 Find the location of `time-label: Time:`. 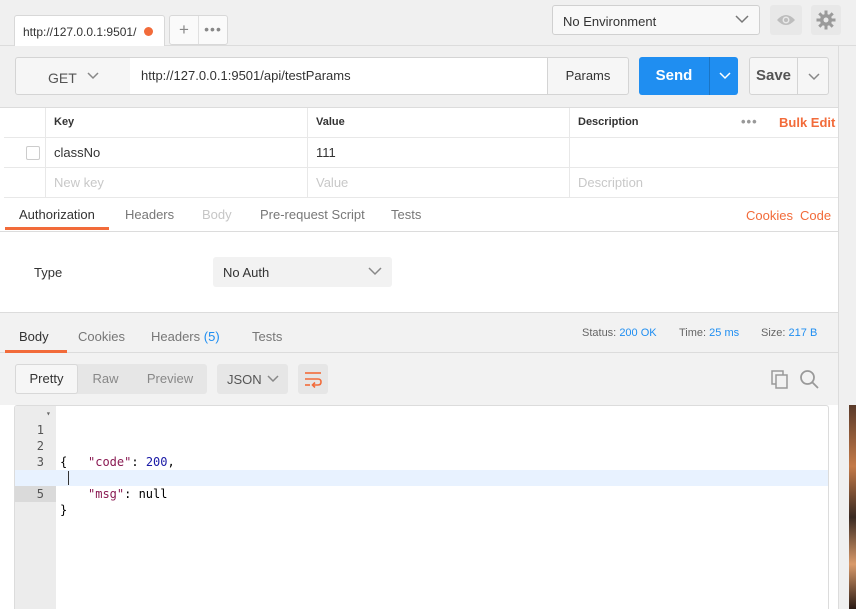

time-label: Time: is located at coordinates (693, 333).